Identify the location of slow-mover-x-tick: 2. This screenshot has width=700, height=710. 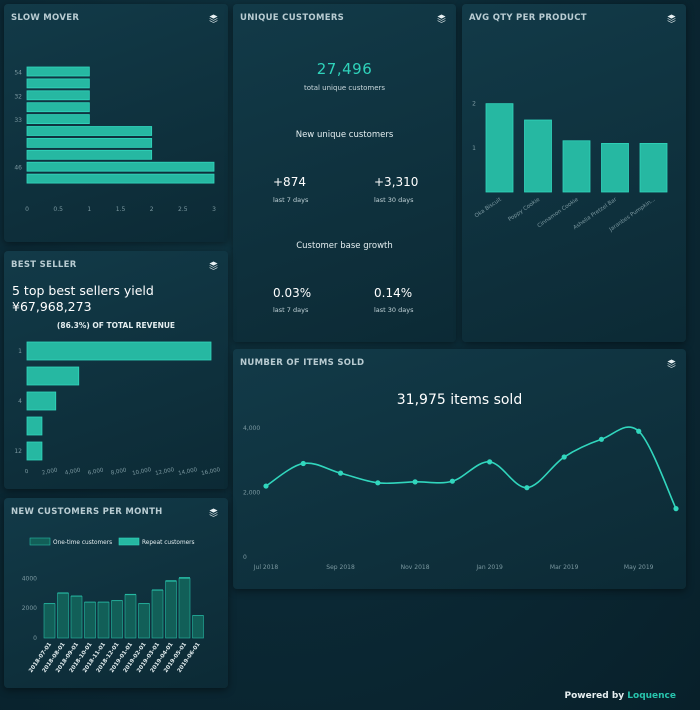
(152, 209).